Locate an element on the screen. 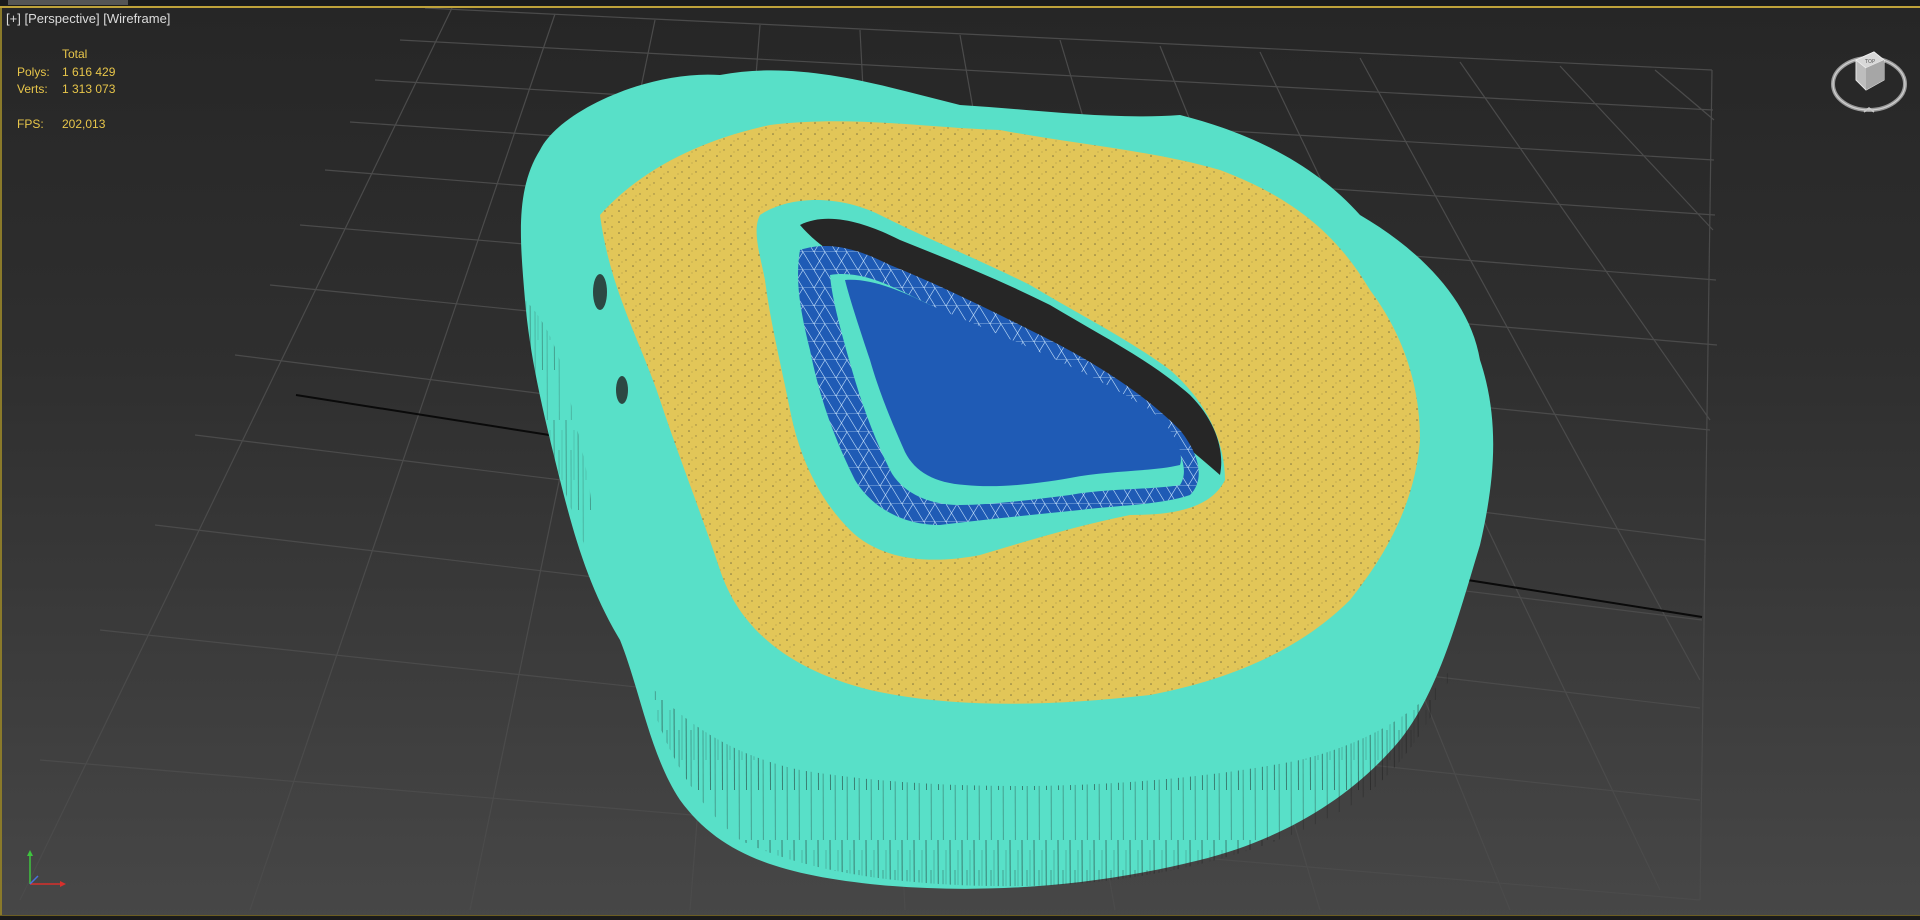  polys-value: 1 616 429 is located at coordinates (89, 71).